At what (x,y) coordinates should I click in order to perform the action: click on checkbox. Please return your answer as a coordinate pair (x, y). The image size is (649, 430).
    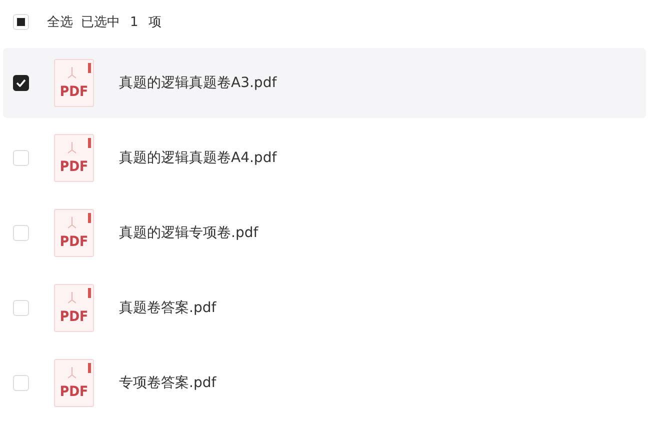
    Looking at the image, I should click on (21, 83).